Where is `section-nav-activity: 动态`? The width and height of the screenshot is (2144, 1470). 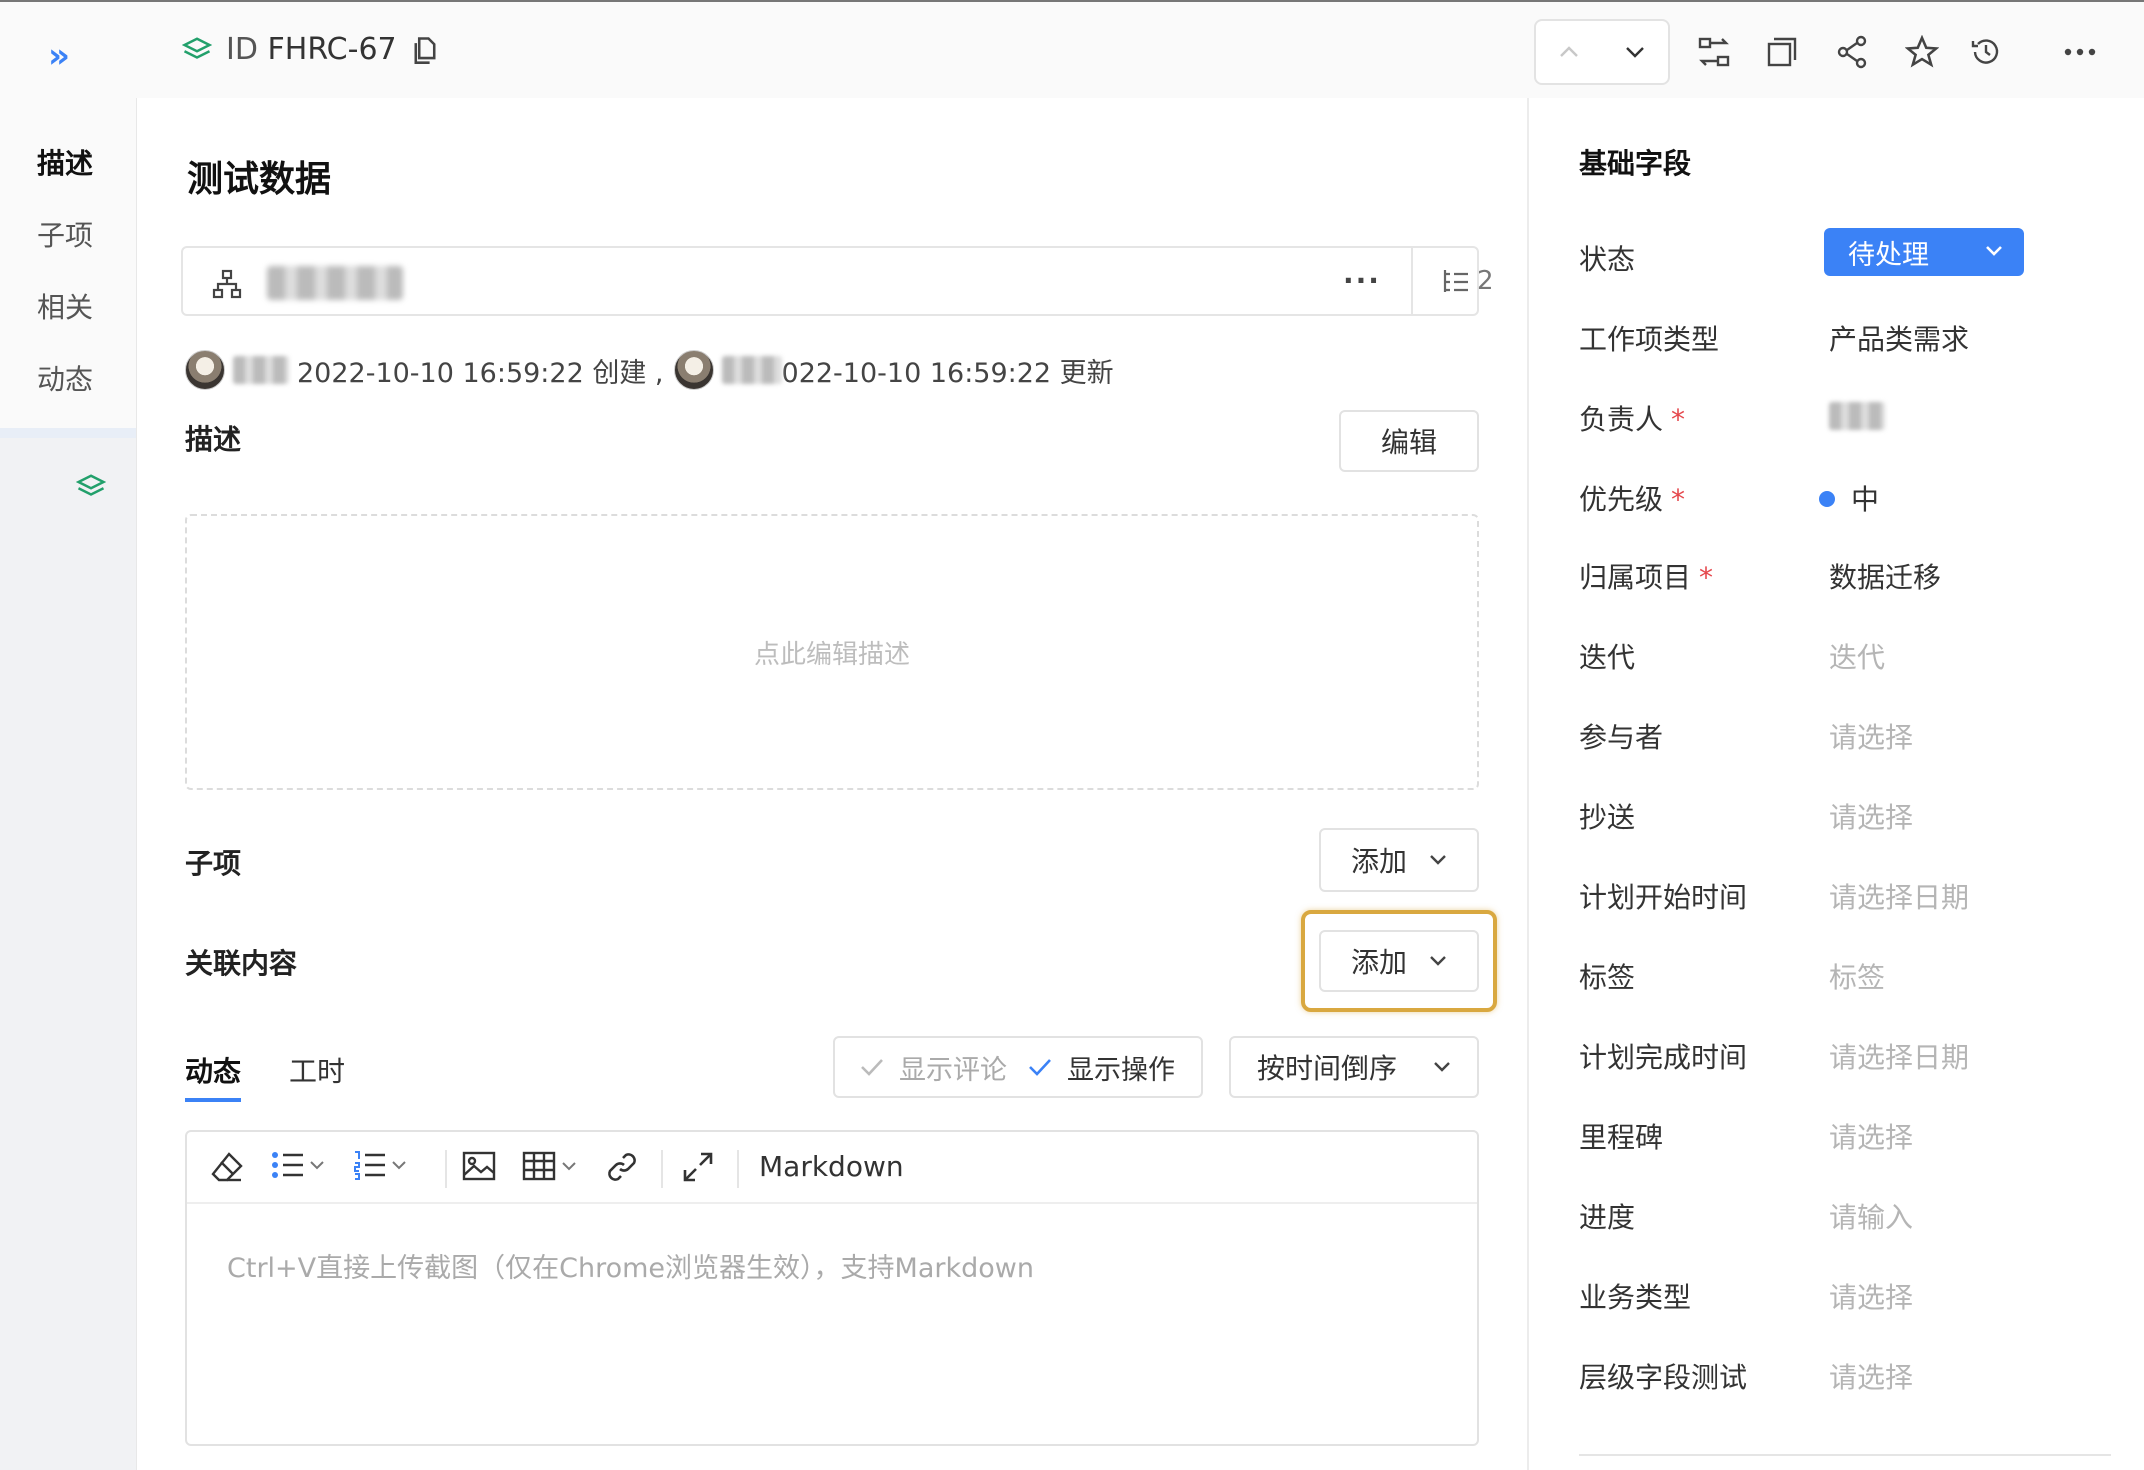
section-nav-activity: 动态 is located at coordinates (65, 378).